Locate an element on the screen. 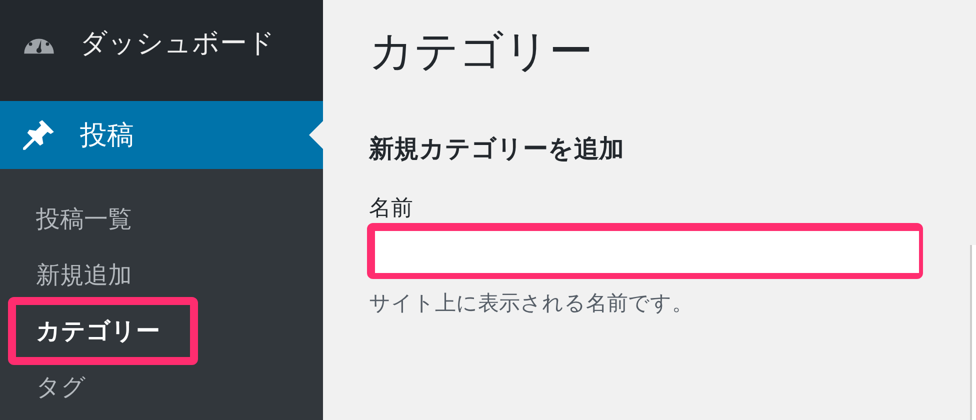  menu-pointer is located at coordinates (316, 135).